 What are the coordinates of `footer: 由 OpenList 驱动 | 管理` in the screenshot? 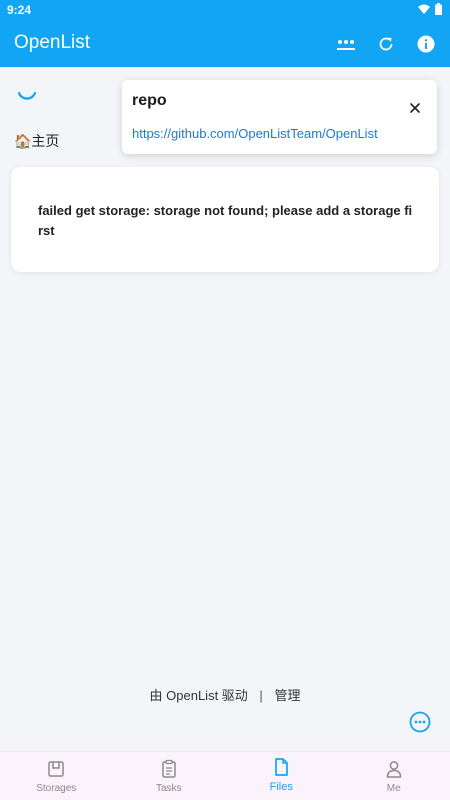 It's located at (225, 694).